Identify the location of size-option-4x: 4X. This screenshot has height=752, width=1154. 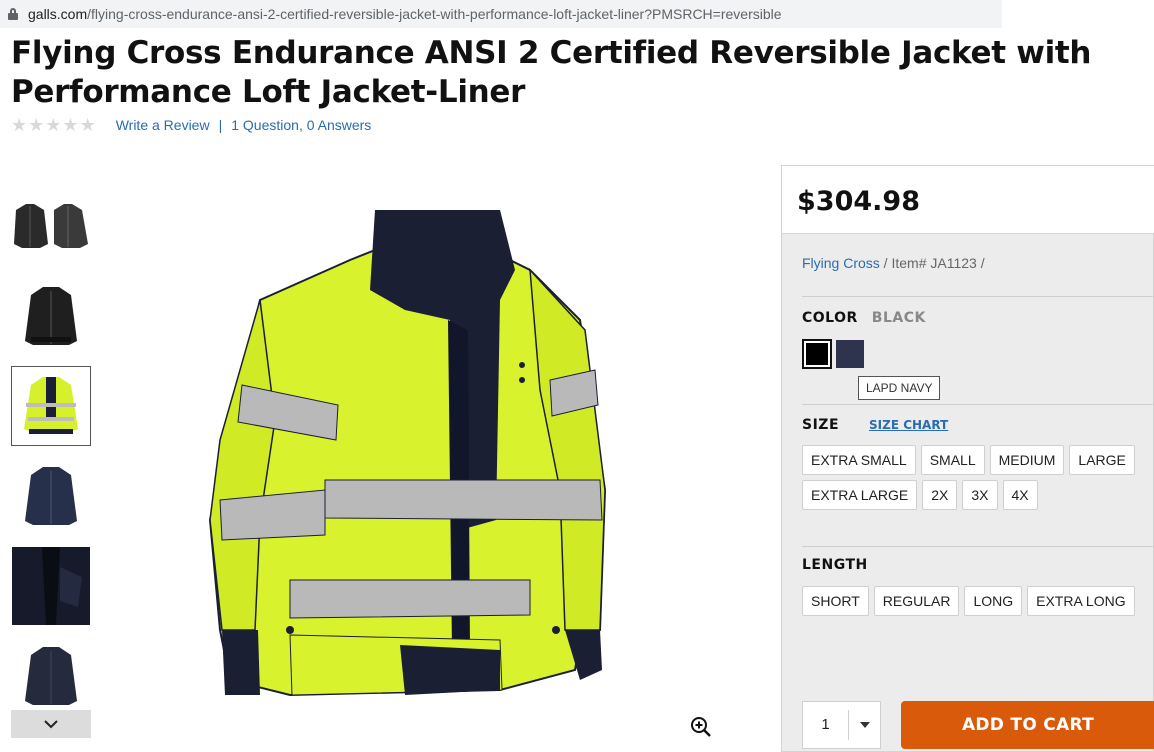
(1020, 495).